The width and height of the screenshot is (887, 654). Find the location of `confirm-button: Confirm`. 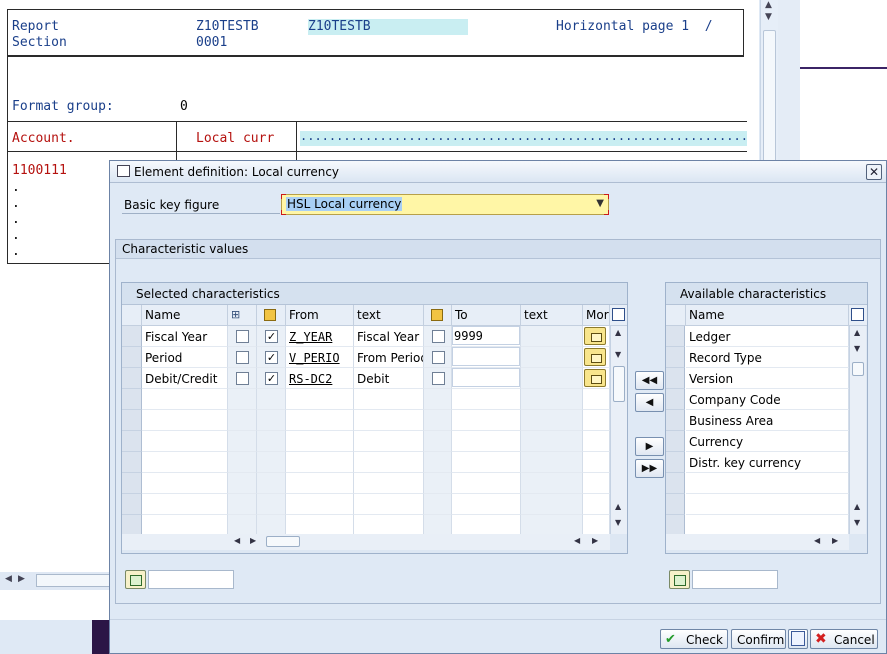

confirm-button: Confirm is located at coordinates (758, 639).